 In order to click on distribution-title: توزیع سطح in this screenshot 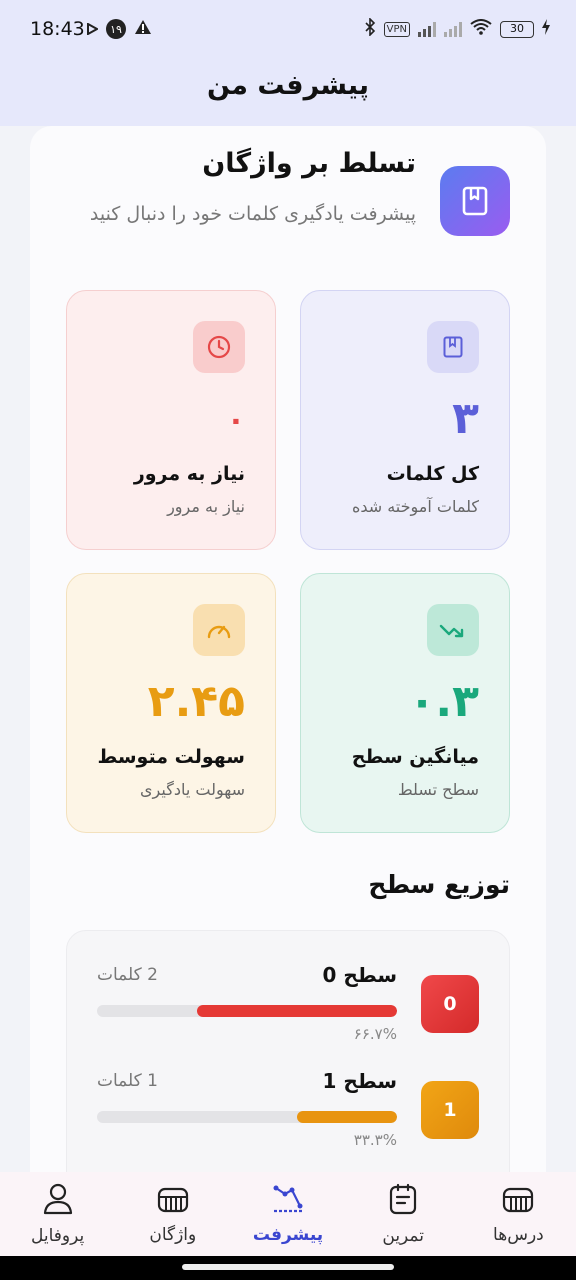, I will do `click(439, 884)`.